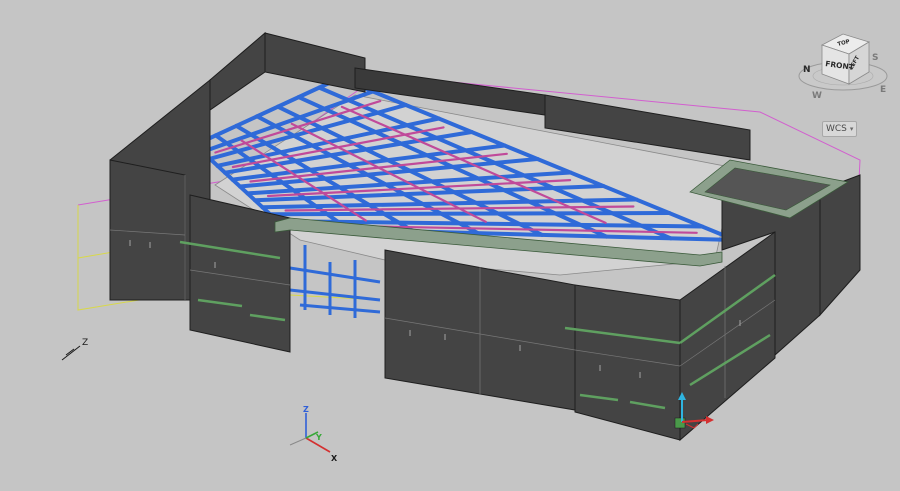  I want to click on z-direction-marker: Z, so click(74, 349).